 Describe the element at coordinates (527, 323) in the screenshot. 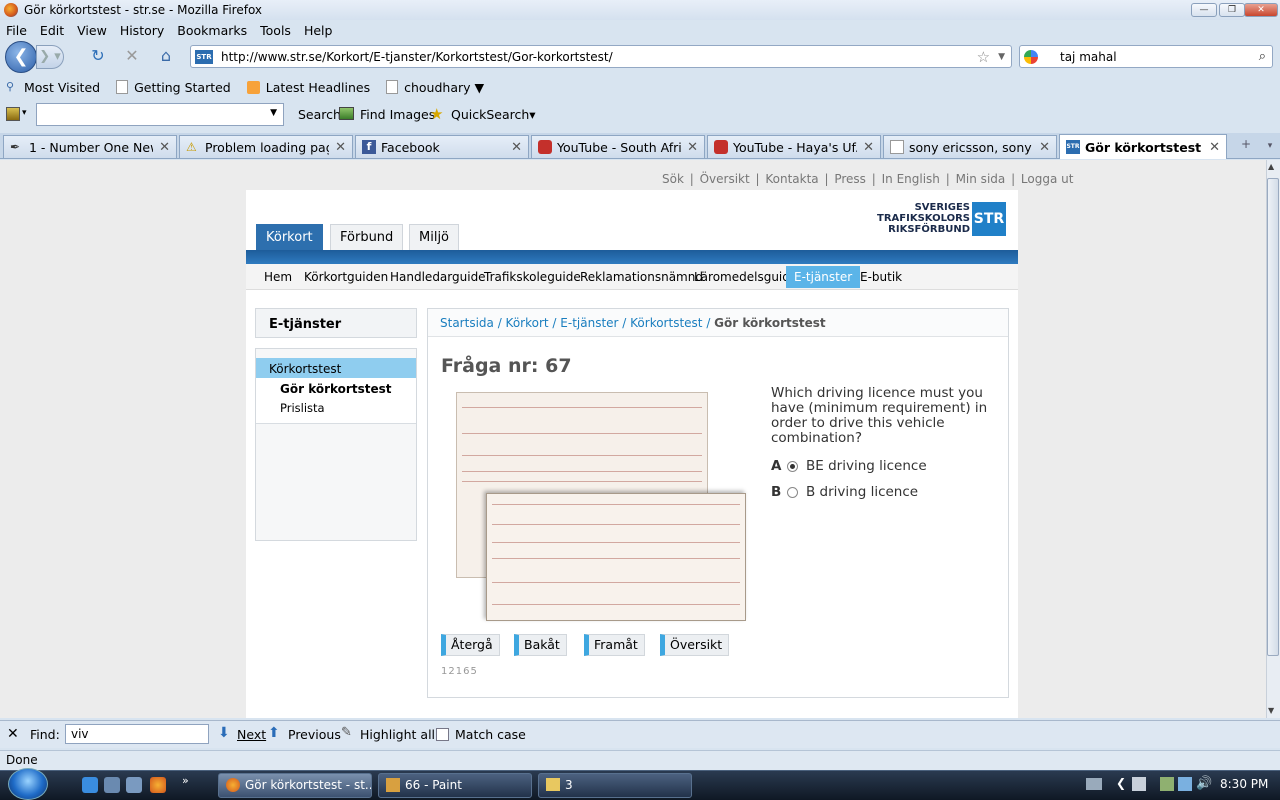

I see `crumb-korkort: Körkort` at that location.